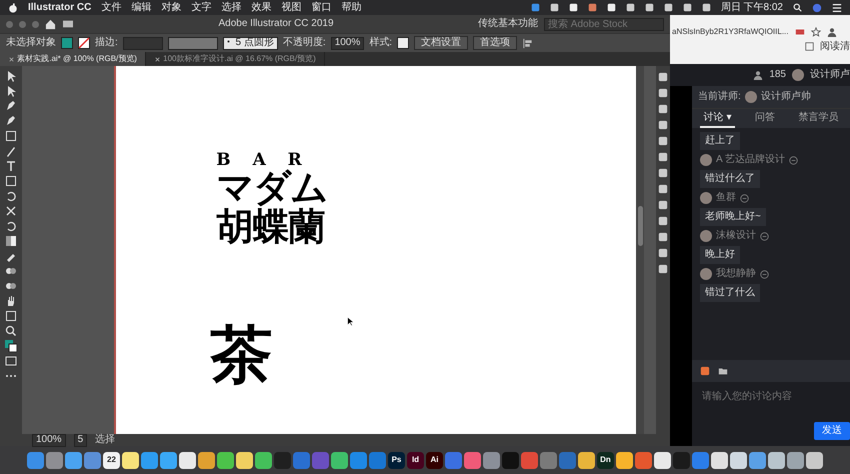  Describe the element at coordinates (508, 24) in the screenshot. I see `workspace-switcher: 传统基本功能` at that location.